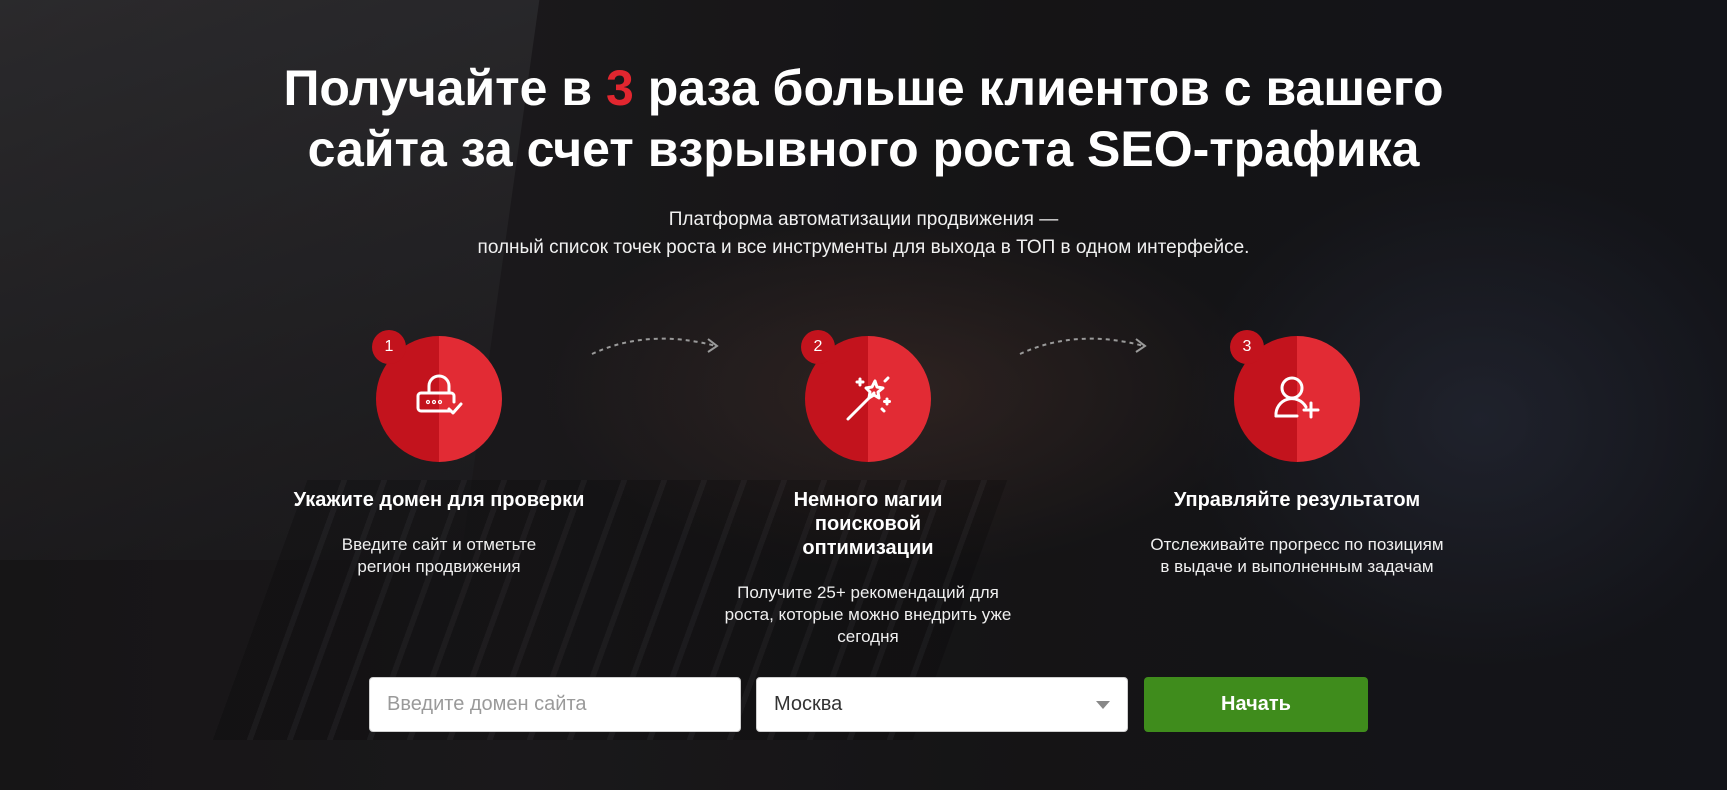  Describe the element at coordinates (863, 219) in the screenshot. I see `hero-subtitle-line1: Платформа автоматизации продвижения —` at that location.